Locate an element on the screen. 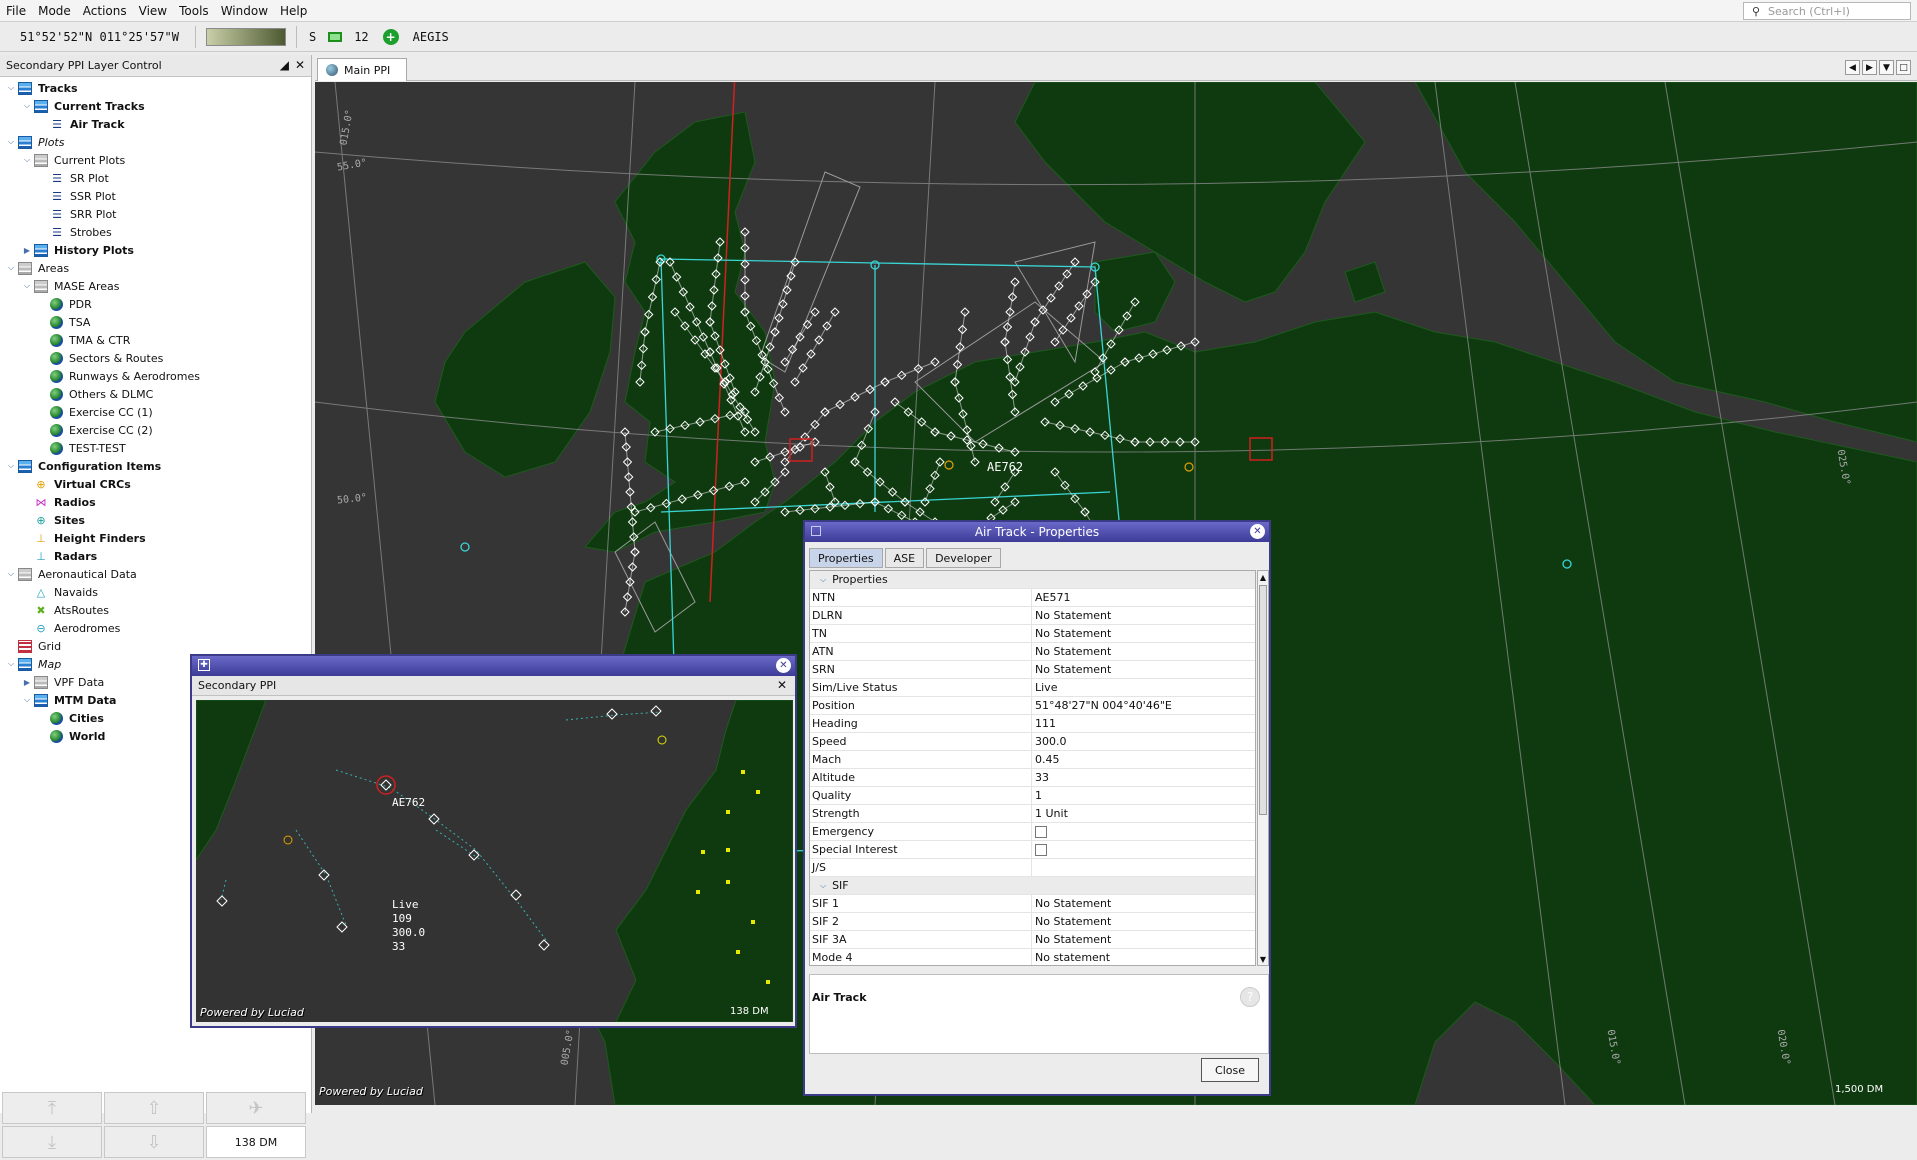 This screenshot has width=1917, height=1160. search-box: ⚲ Search (Ctrl+I) is located at coordinates (1827, 11).